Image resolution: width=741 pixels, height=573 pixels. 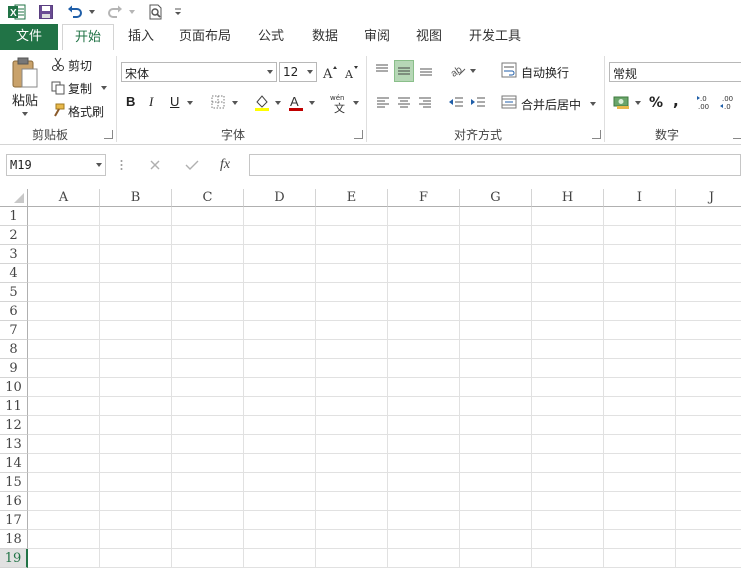 What do you see at coordinates (325, 37) in the screenshot?
I see `tab-data: 数据` at bounding box center [325, 37].